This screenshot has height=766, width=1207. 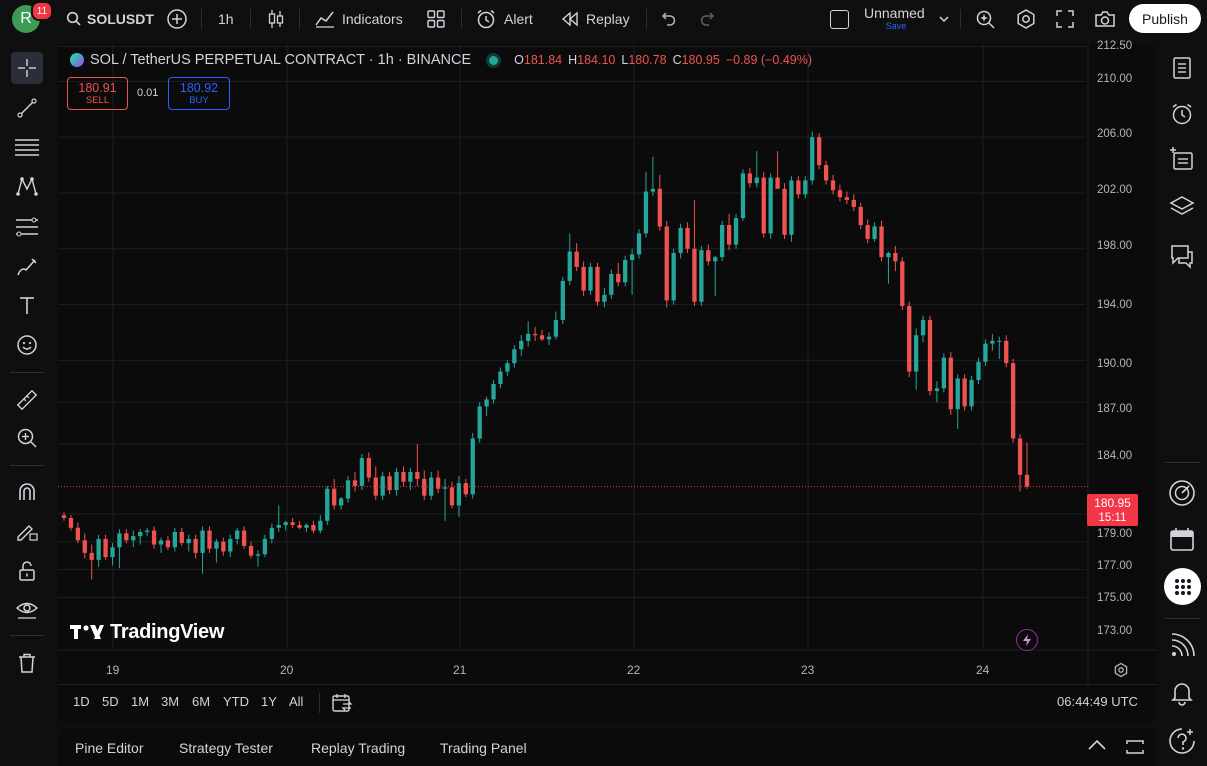 I want to click on settings-button, so click(x=1026, y=19).